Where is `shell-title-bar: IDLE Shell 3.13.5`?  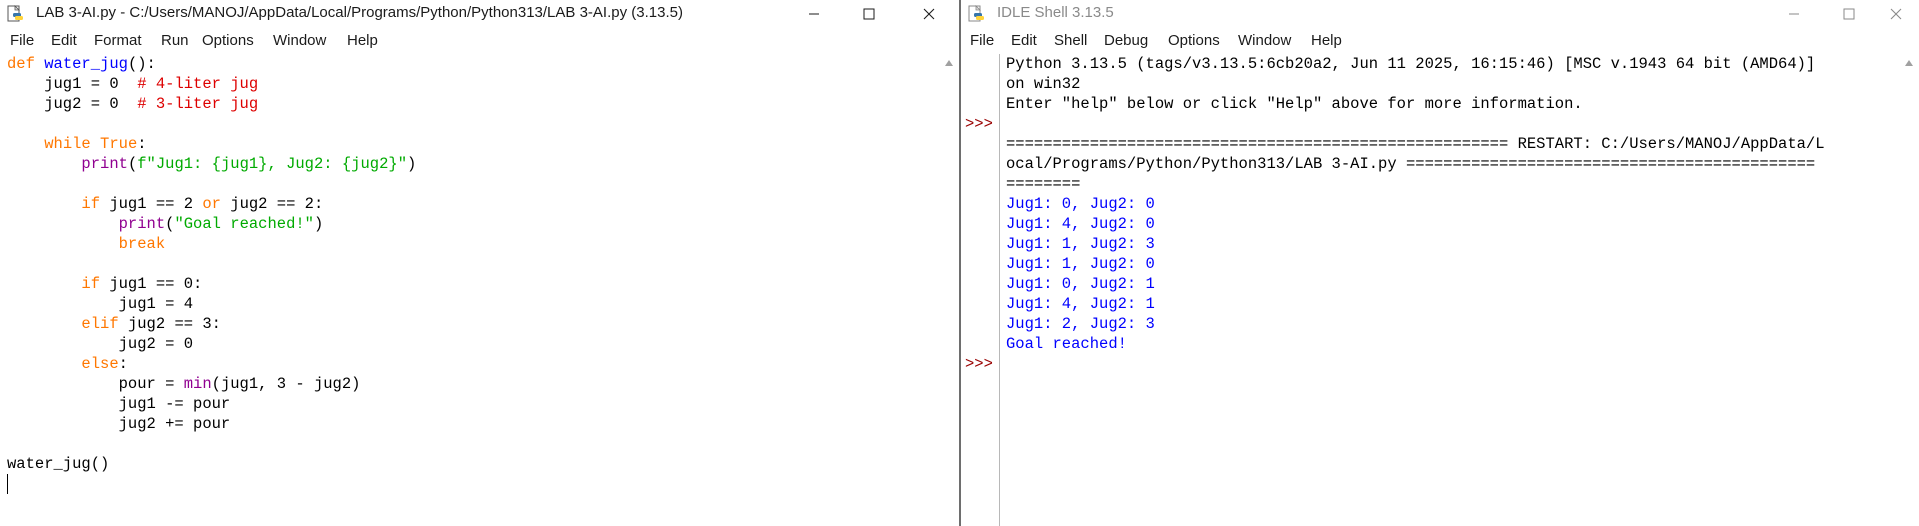
shell-title-bar: IDLE Shell 3.13.5 is located at coordinates (1440, 13).